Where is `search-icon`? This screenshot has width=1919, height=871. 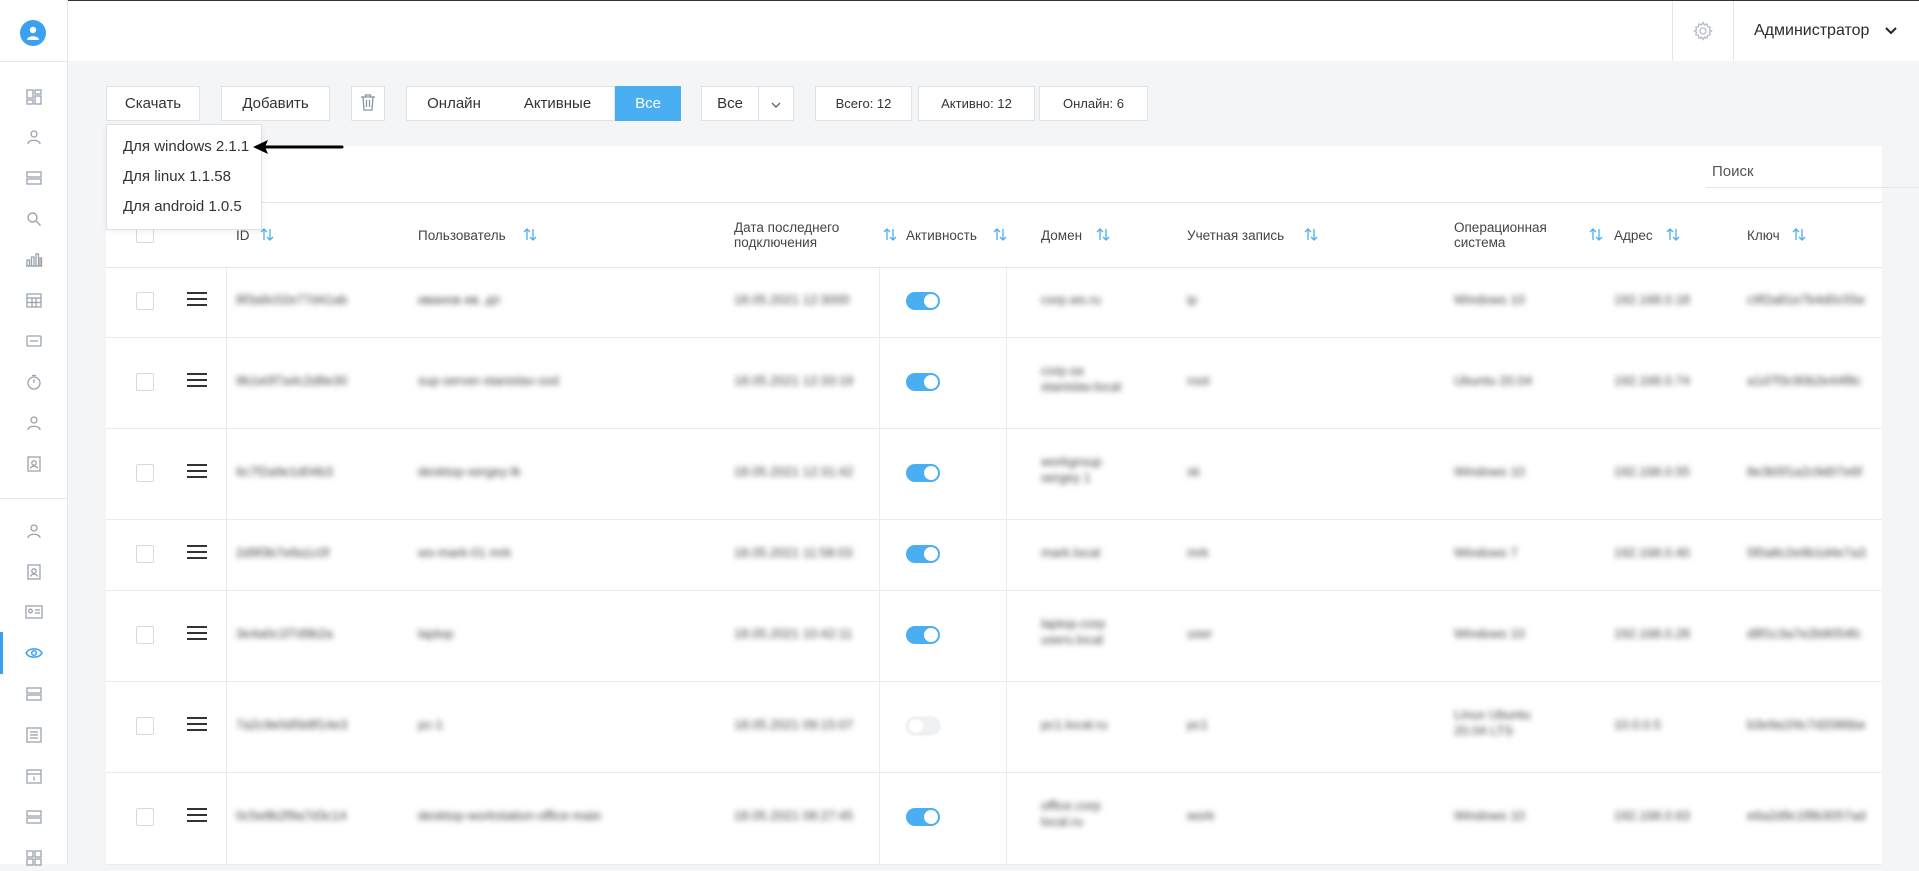 search-icon is located at coordinates (34, 219).